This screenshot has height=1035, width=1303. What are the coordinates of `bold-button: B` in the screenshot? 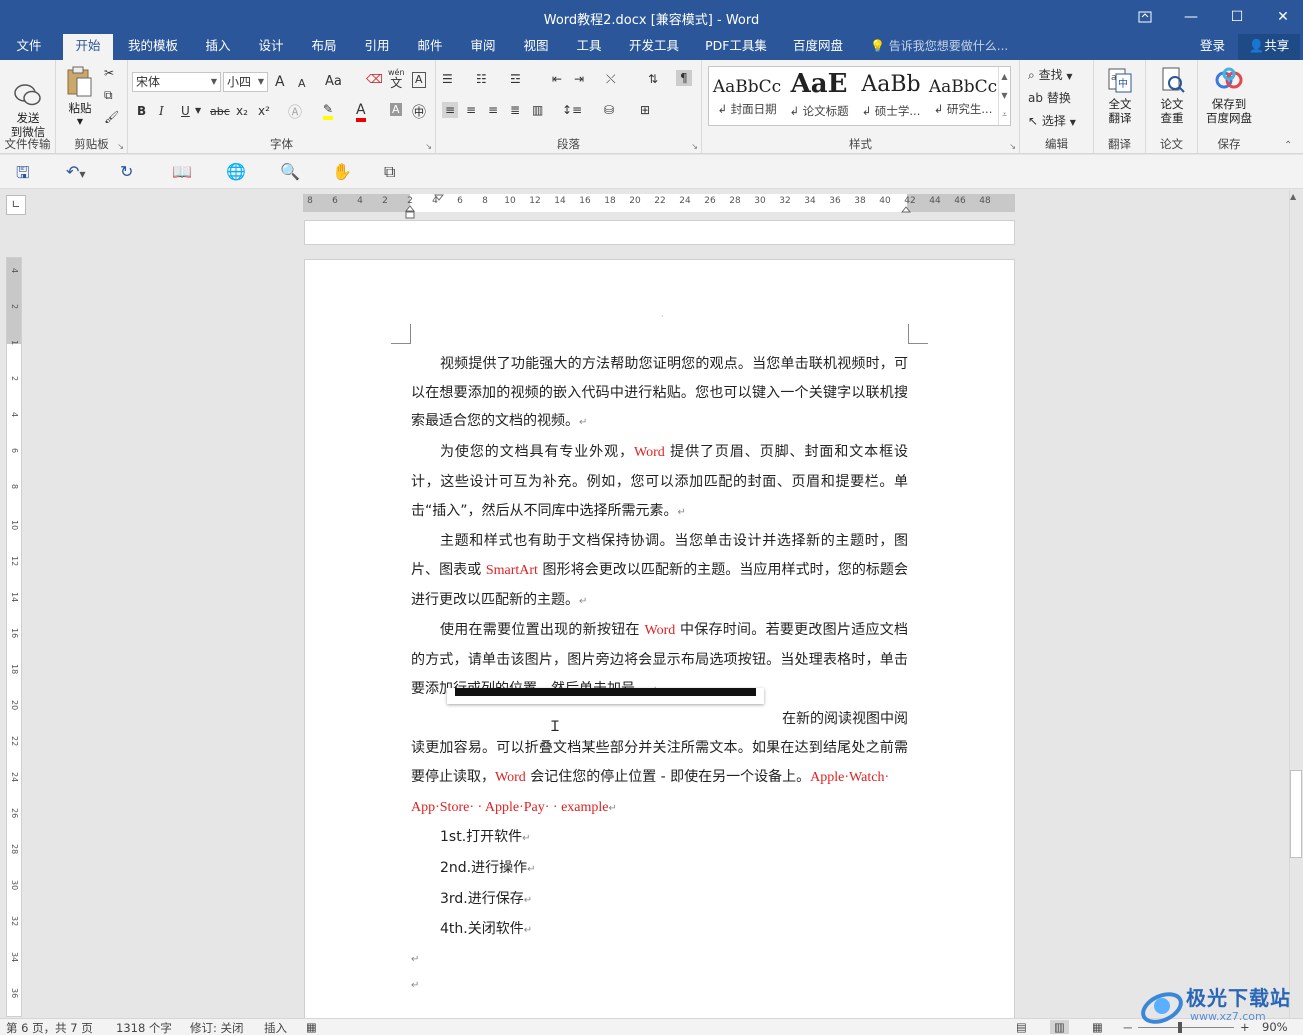 It's located at (141, 111).